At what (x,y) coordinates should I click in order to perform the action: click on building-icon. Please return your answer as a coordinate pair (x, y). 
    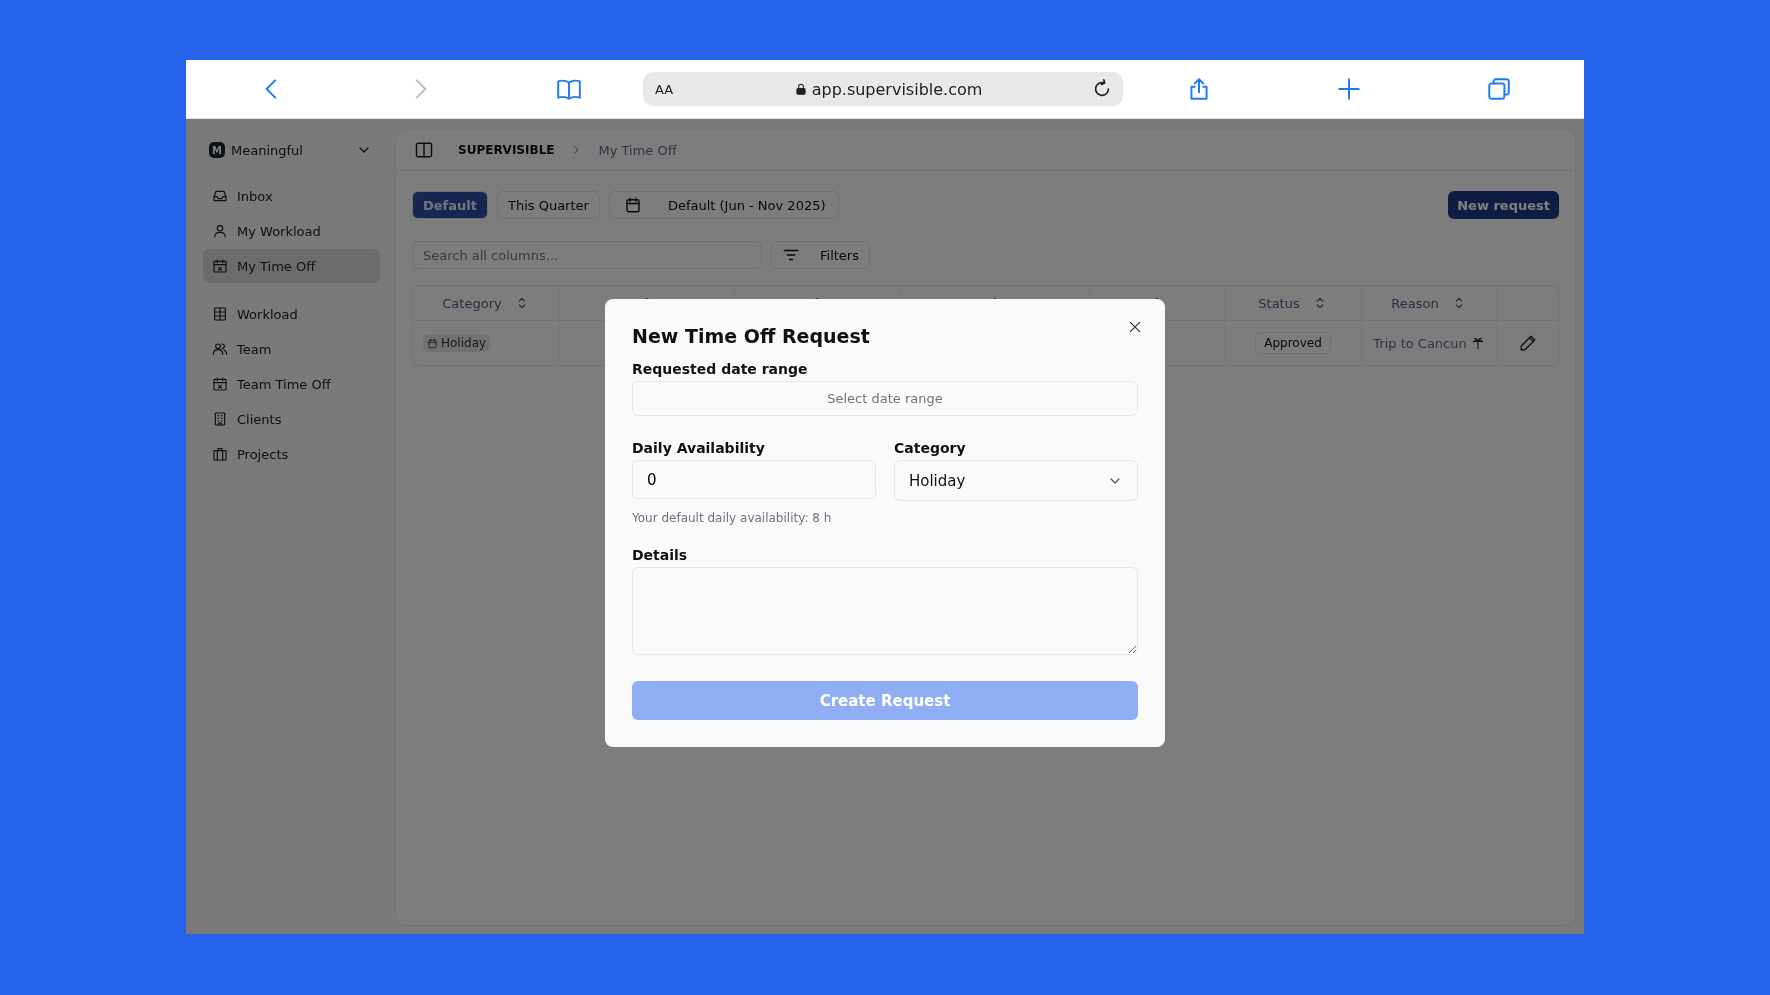
    Looking at the image, I should click on (220, 419).